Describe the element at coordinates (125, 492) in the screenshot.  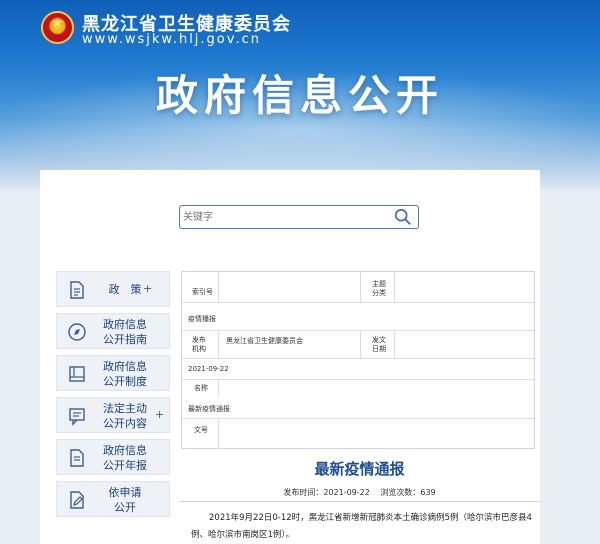
I see `menu-label-line1: 依申请` at that location.